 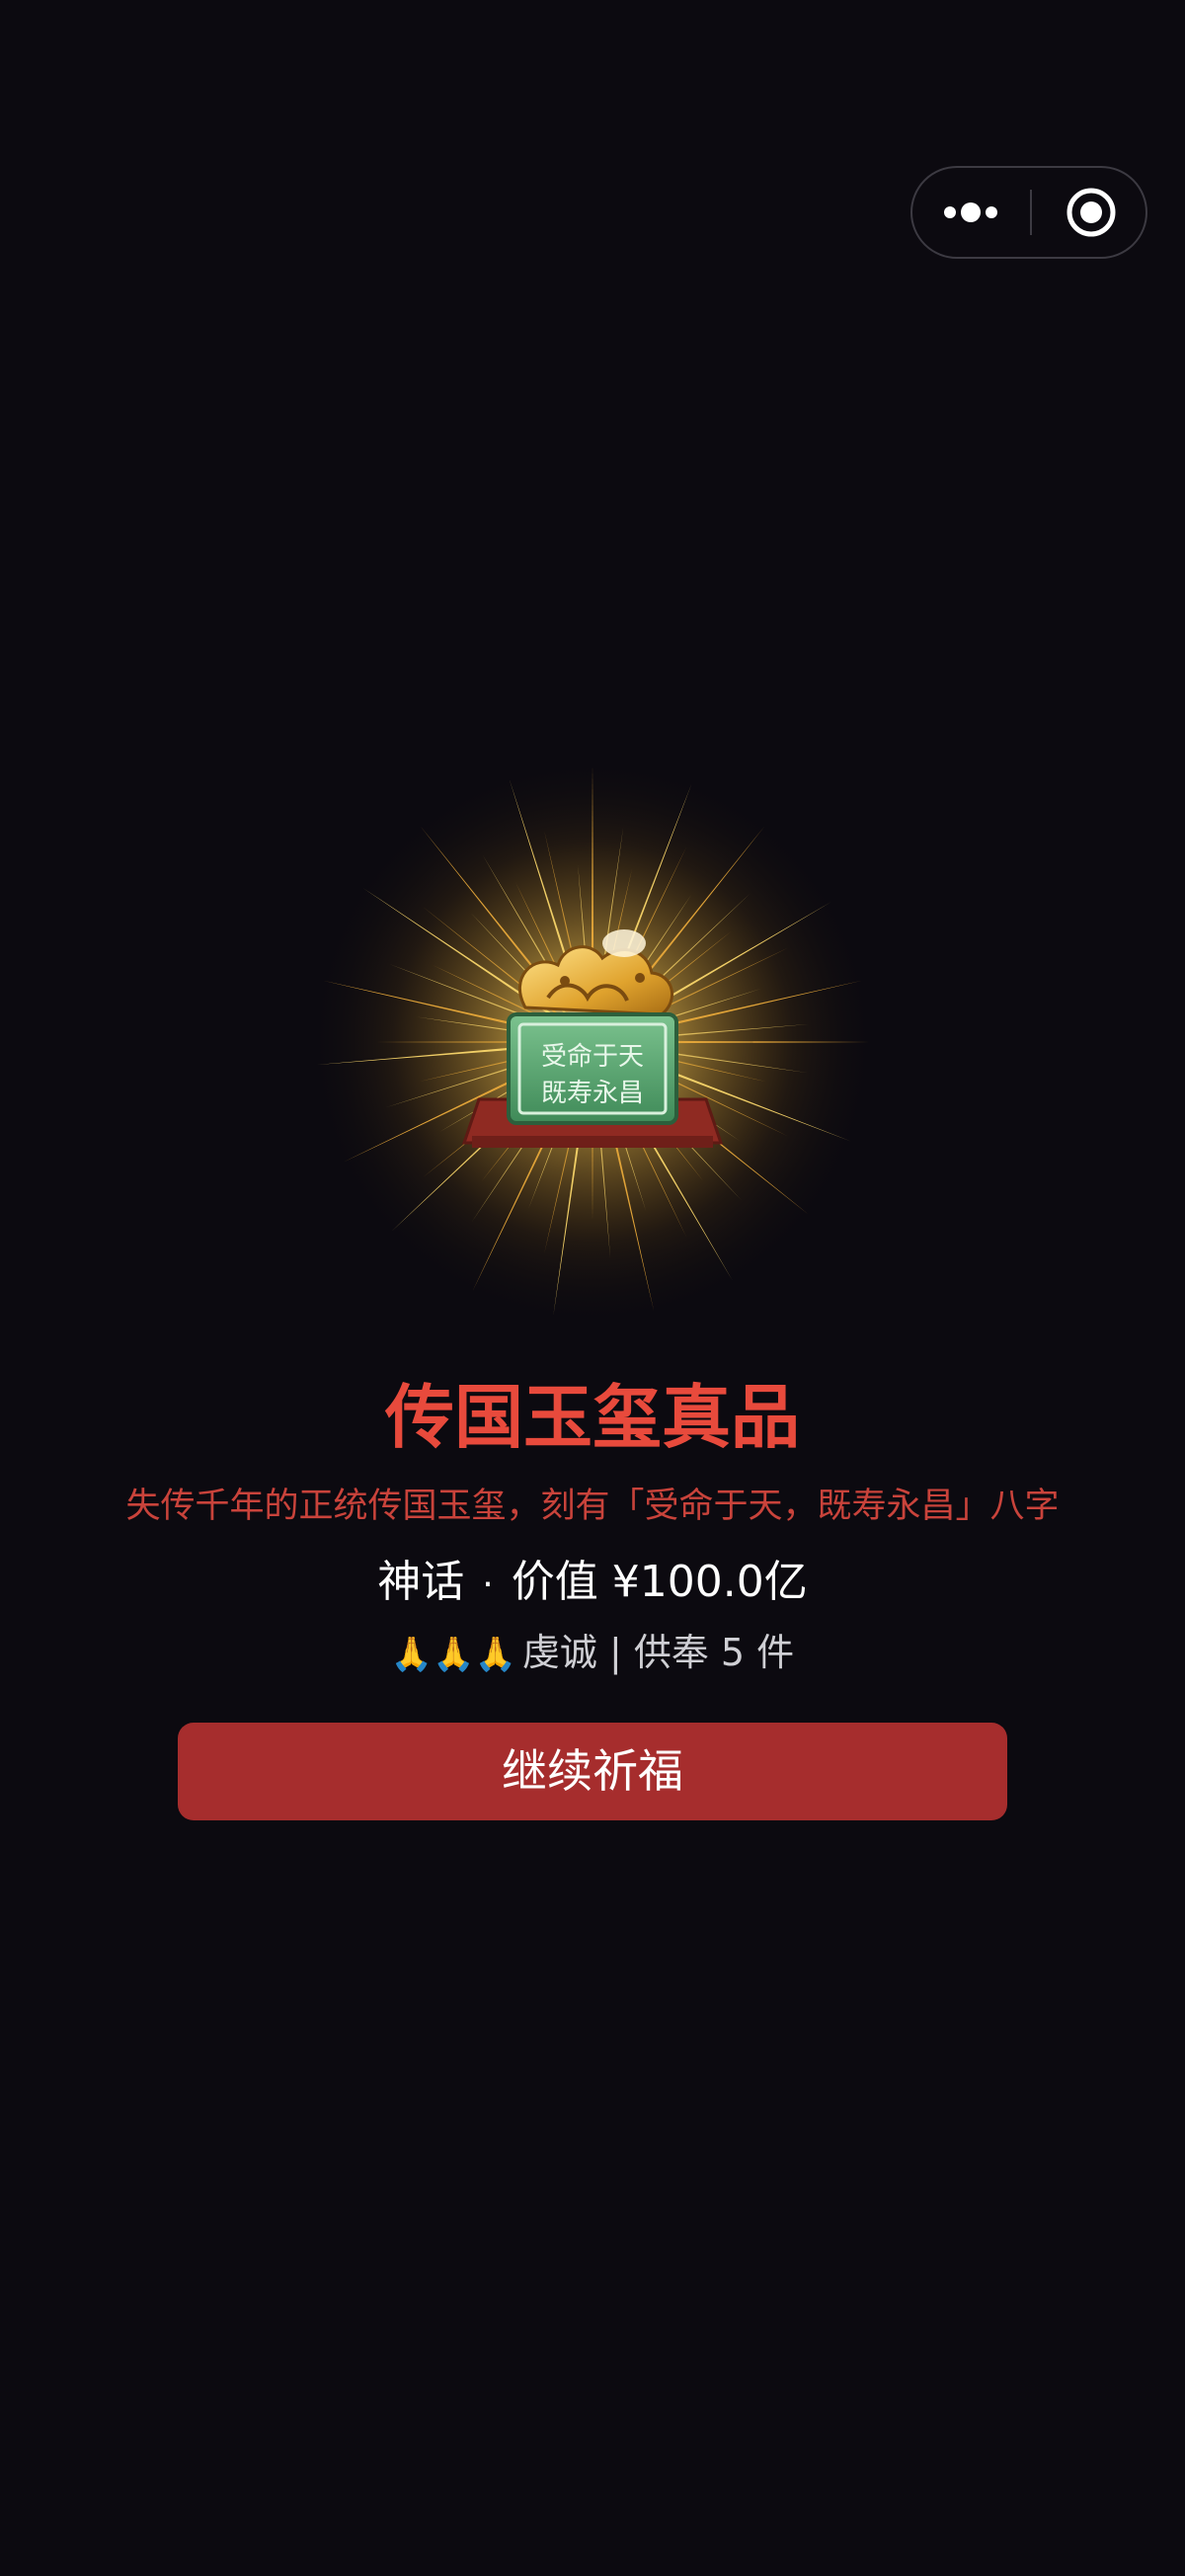 I want to click on mini-program-capsule, so click(x=1028, y=212).